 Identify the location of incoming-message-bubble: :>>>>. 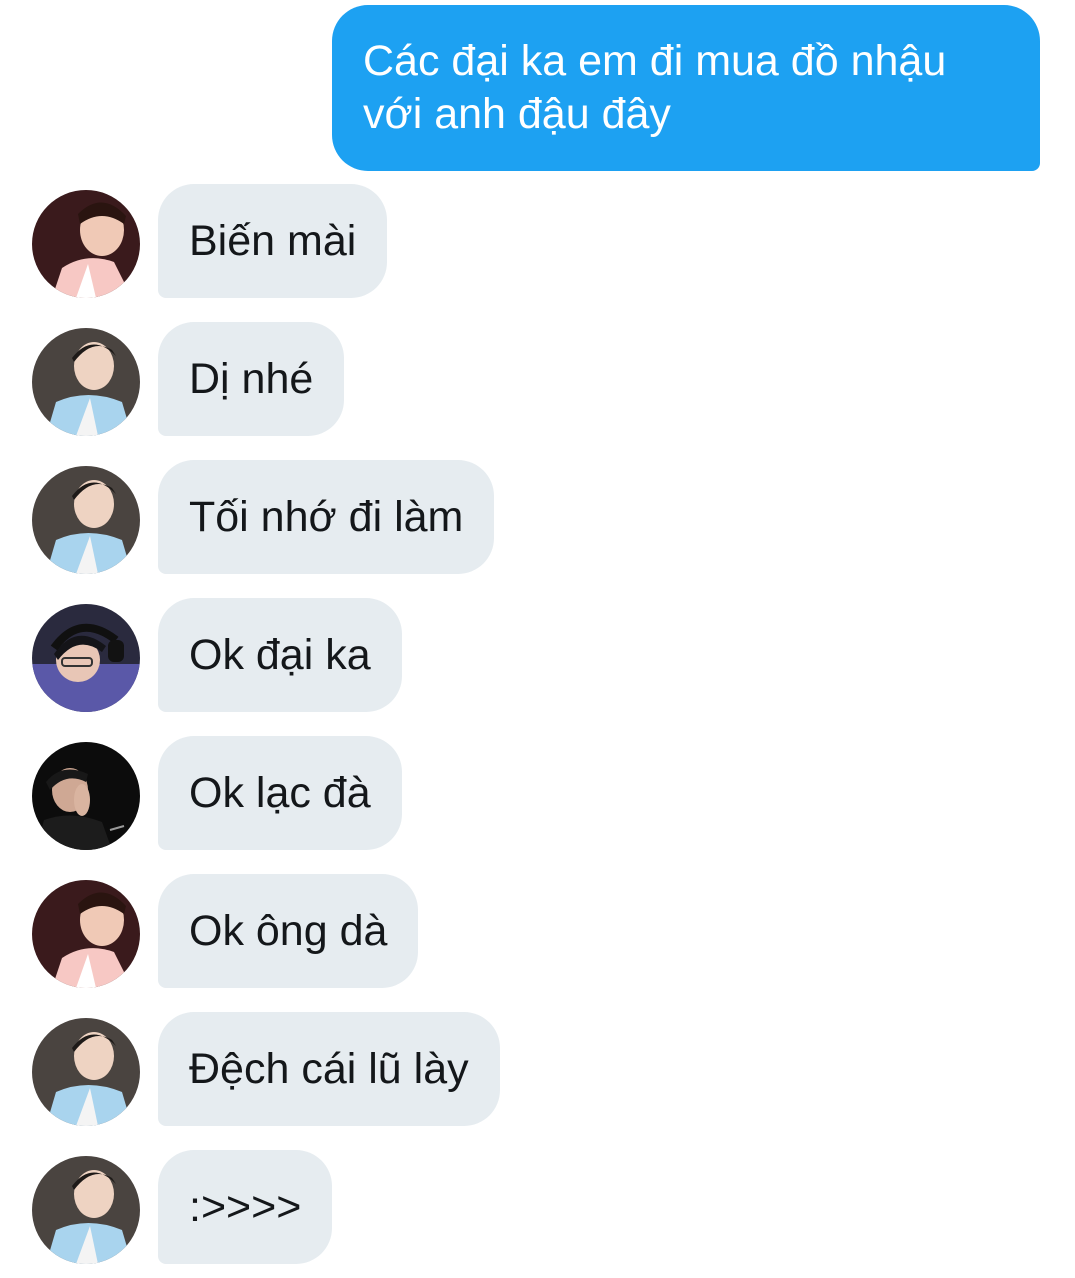
(245, 1207).